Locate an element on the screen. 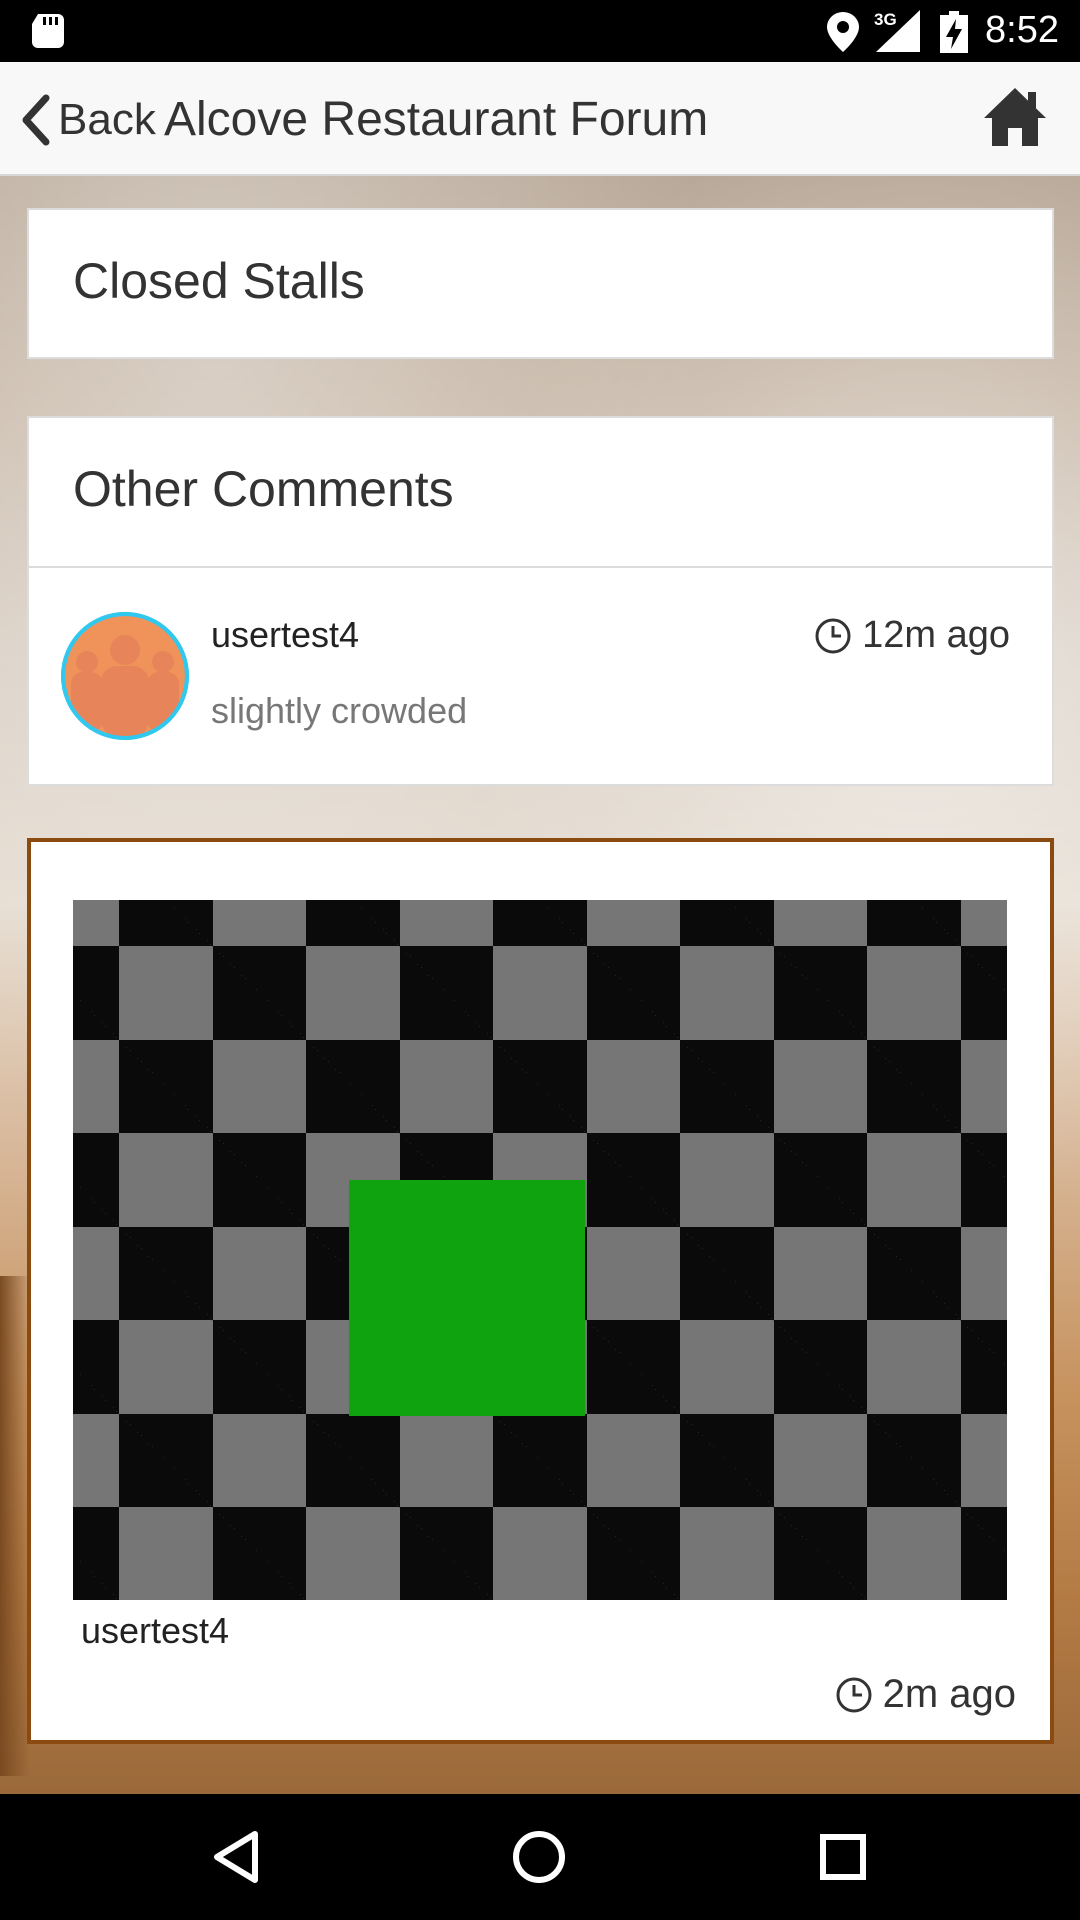 The image size is (1080, 1920). status-bar: 3G 8:52 is located at coordinates (540, 31).